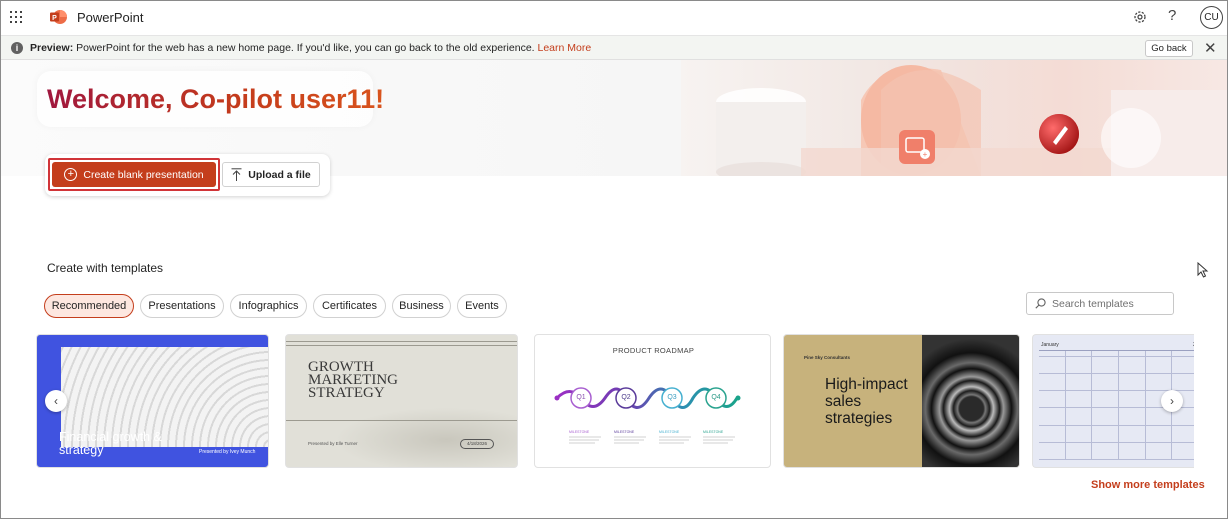  What do you see at coordinates (421, 436) in the screenshot?
I see `template-thumbnail-art` at bounding box center [421, 436].